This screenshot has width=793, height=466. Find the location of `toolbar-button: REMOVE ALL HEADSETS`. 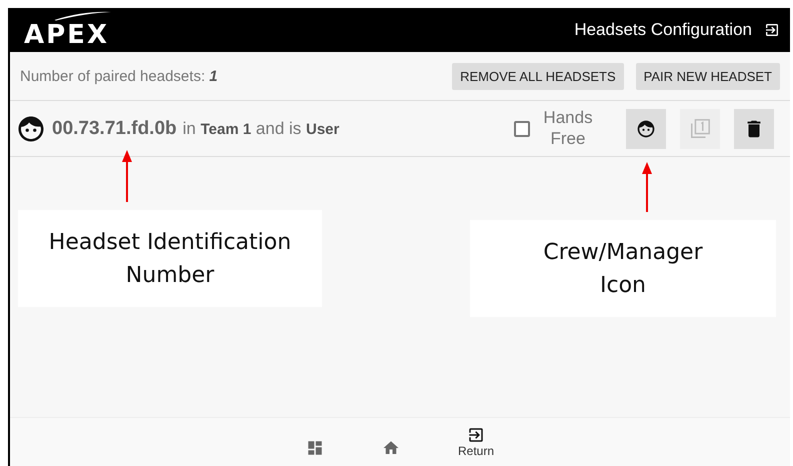

toolbar-button: REMOVE ALL HEADSETS is located at coordinates (538, 76).